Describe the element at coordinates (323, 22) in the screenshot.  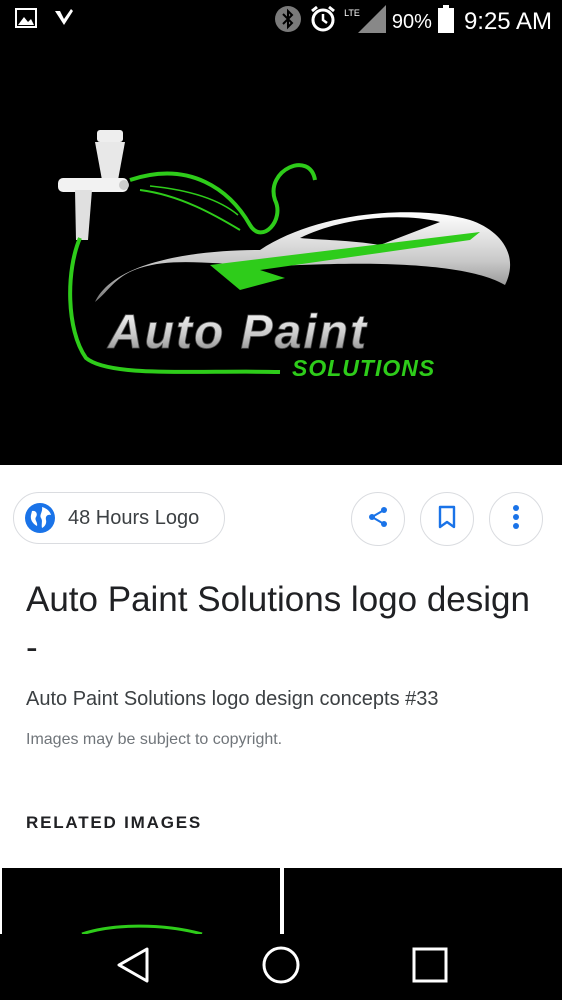
I see `alarm-icon` at that location.